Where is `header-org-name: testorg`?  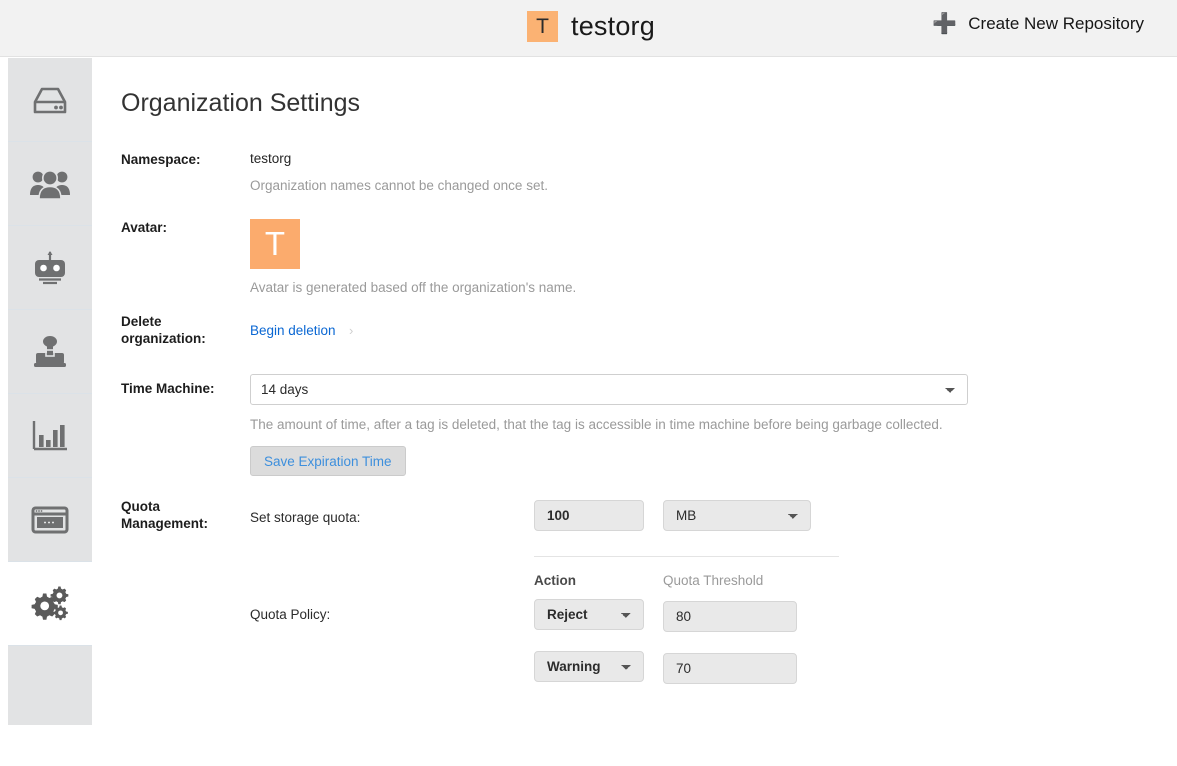
header-org-name: testorg is located at coordinates (613, 26).